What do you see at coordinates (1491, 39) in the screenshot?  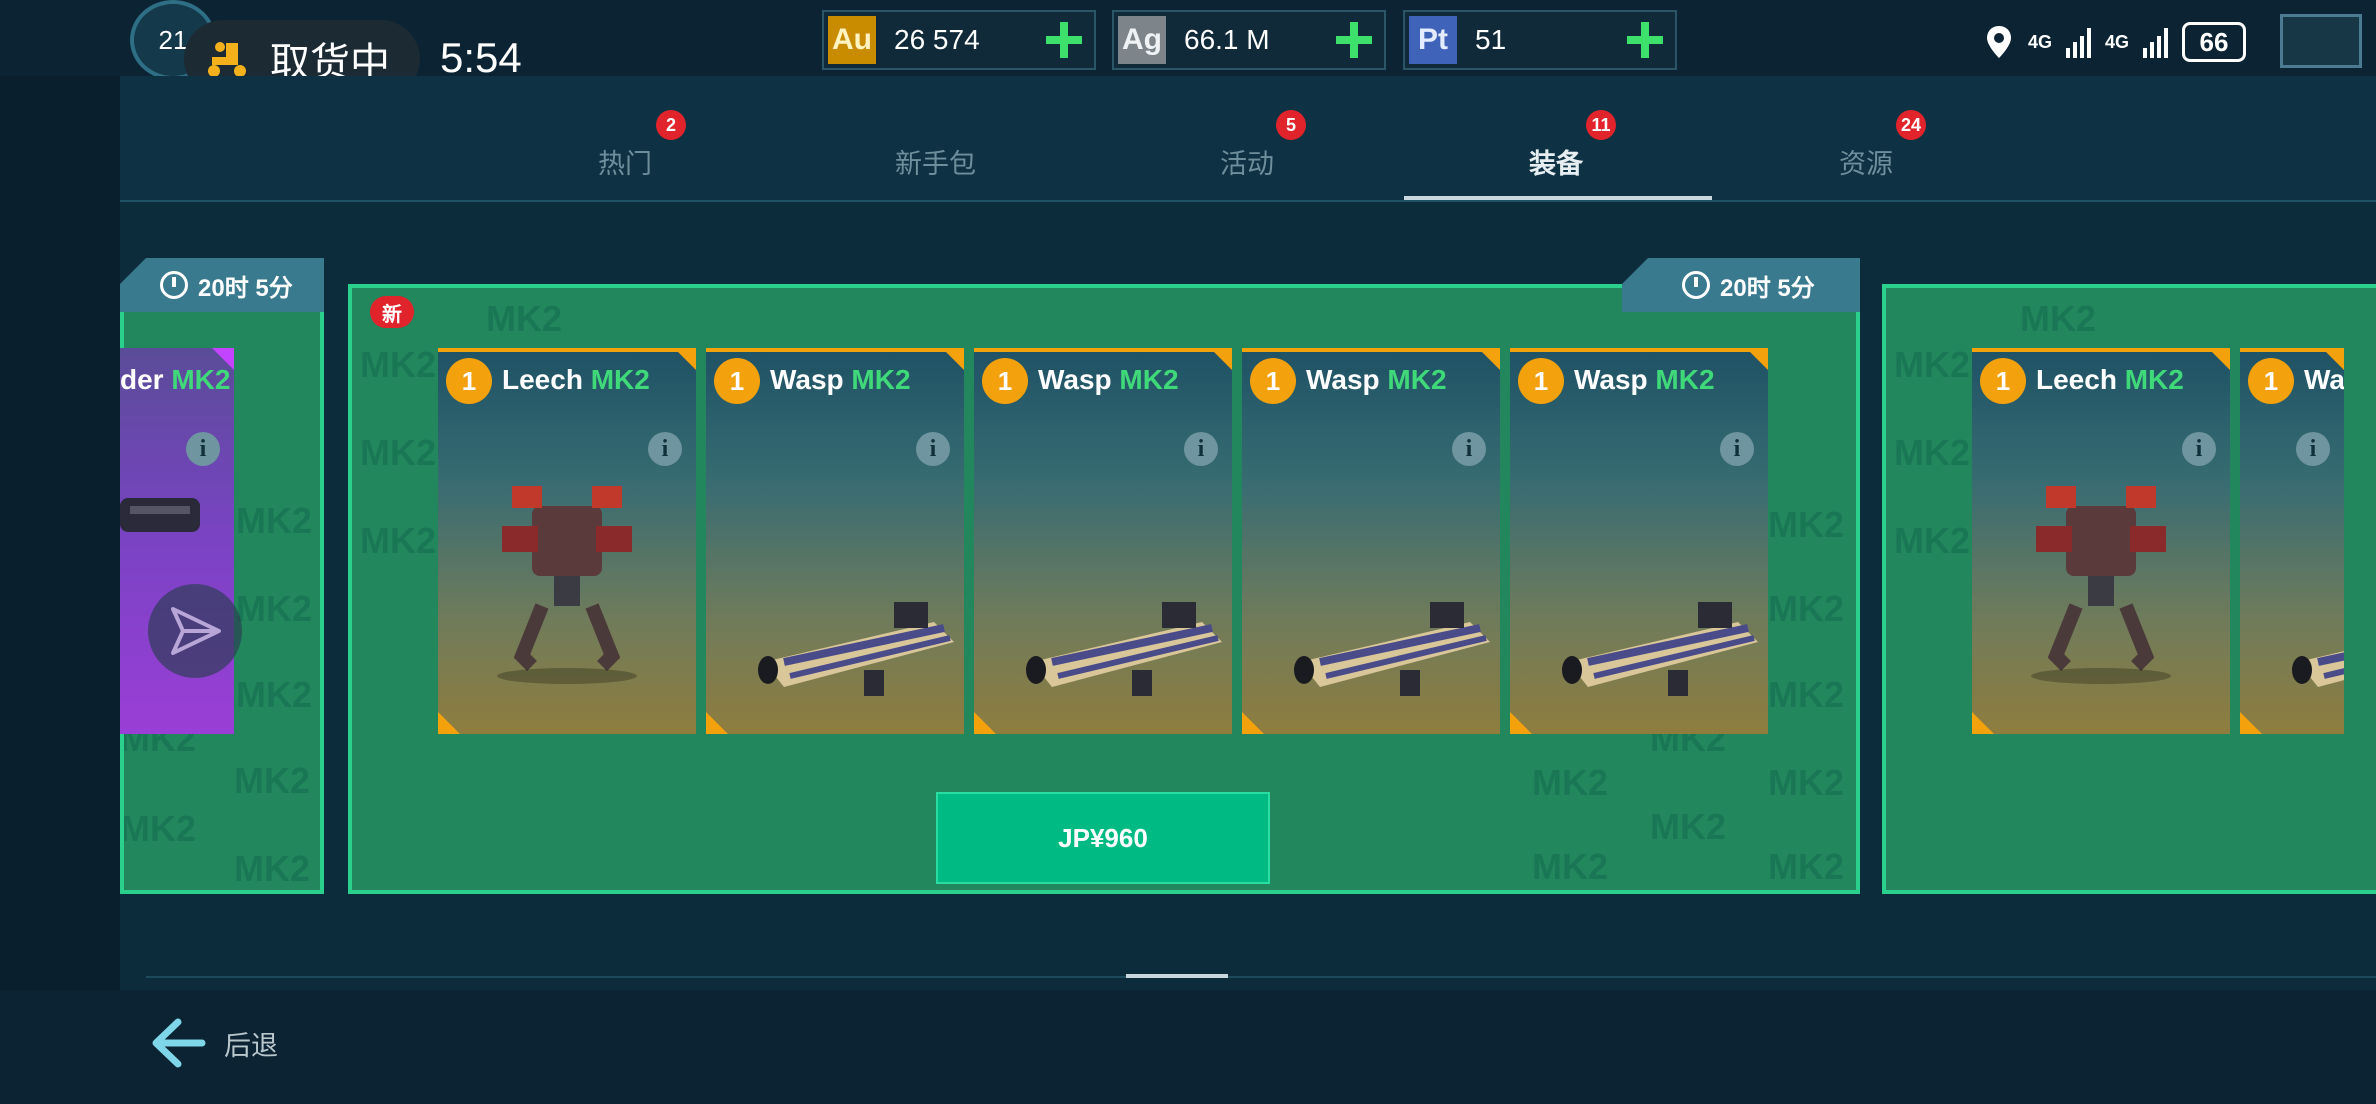 I see `platinum-value: 51` at bounding box center [1491, 39].